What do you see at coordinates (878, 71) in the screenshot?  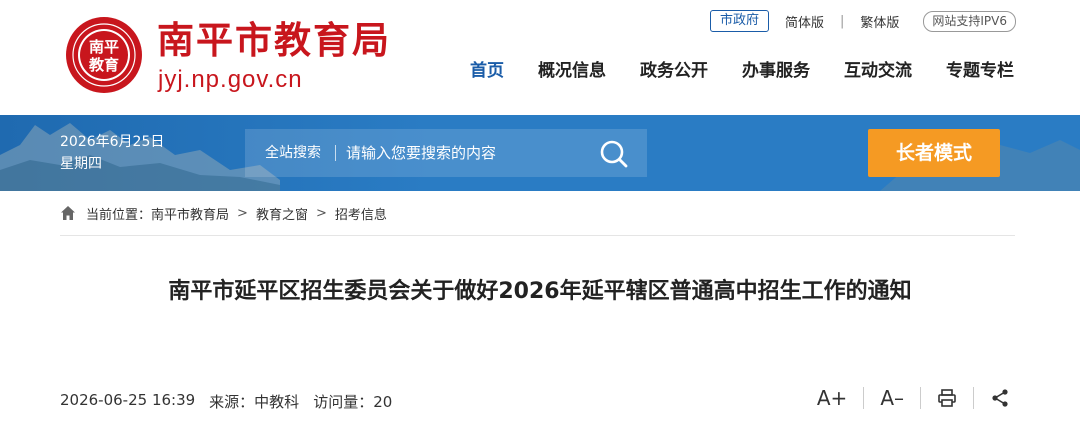 I see `nav-item-interaction: 互动交流` at bounding box center [878, 71].